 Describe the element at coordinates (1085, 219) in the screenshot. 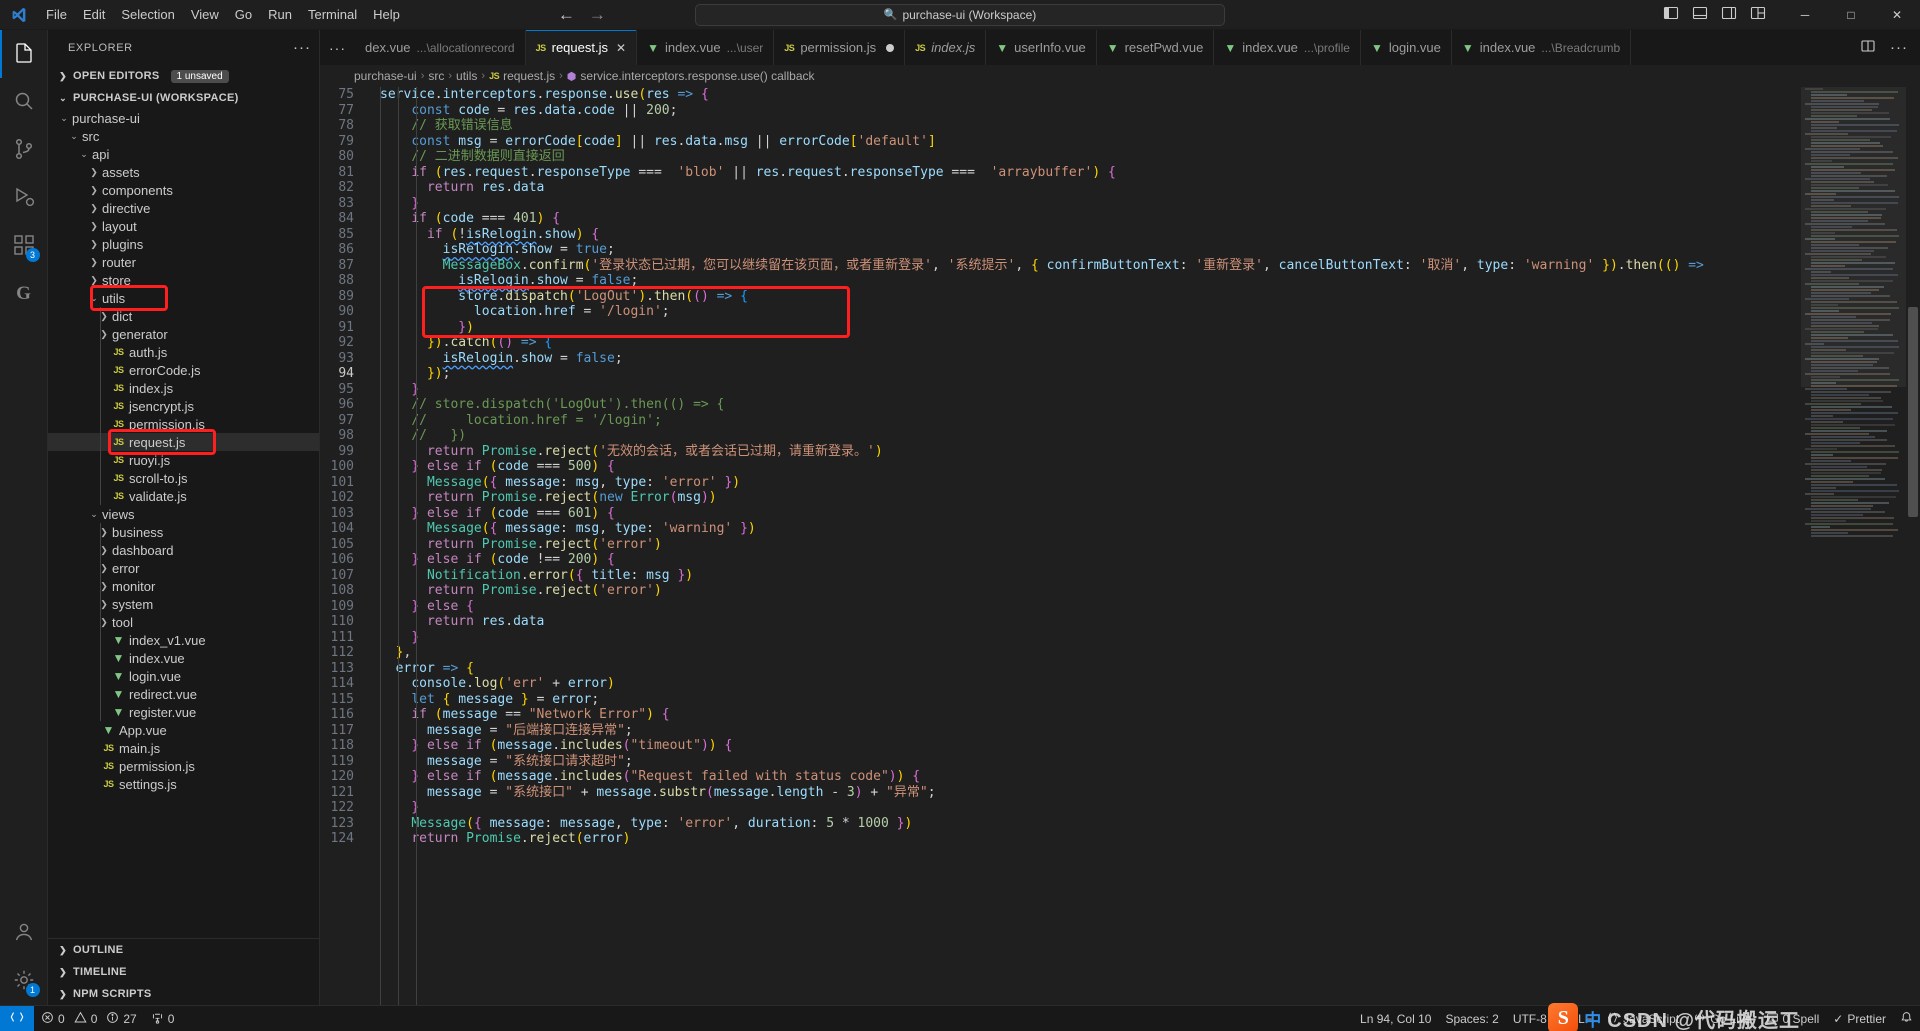

I see `code-line-text: if (code === 401) {` at that location.